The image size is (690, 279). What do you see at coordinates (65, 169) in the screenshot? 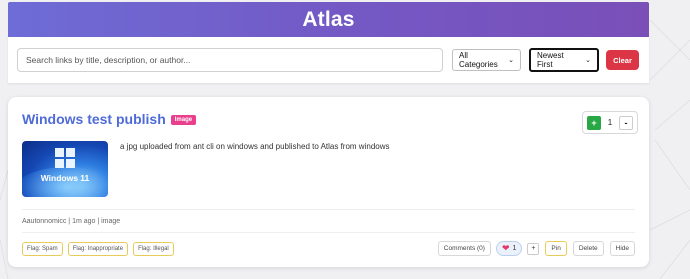
I see `post-thumbnail: Windows 11` at bounding box center [65, 169].